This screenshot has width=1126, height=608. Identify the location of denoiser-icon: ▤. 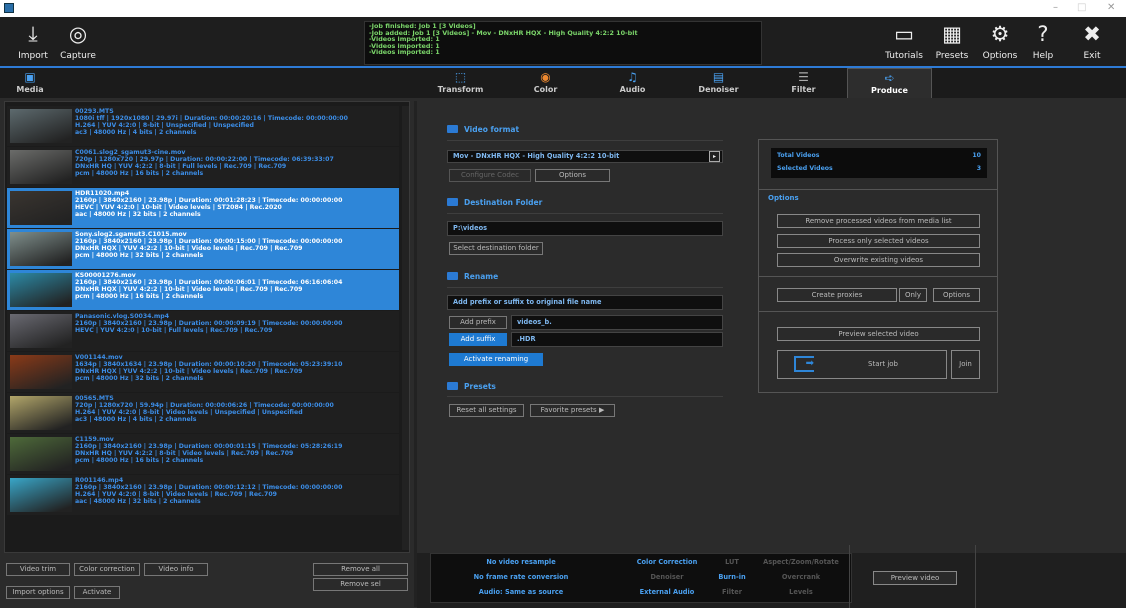
(718, 77).